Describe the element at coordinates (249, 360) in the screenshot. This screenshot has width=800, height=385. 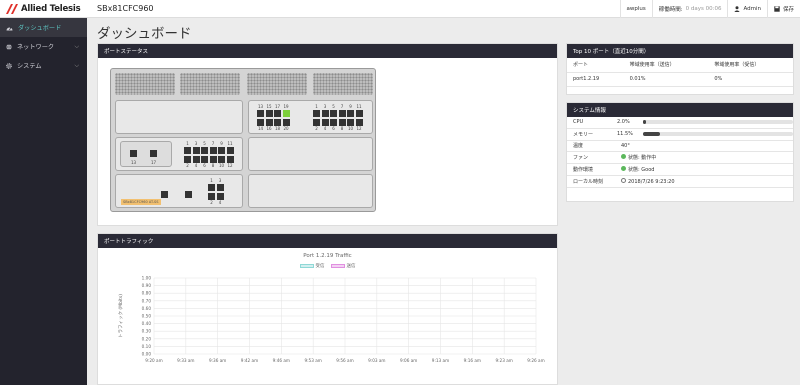
I see `x-tick-label: 9:42 am` at that location.